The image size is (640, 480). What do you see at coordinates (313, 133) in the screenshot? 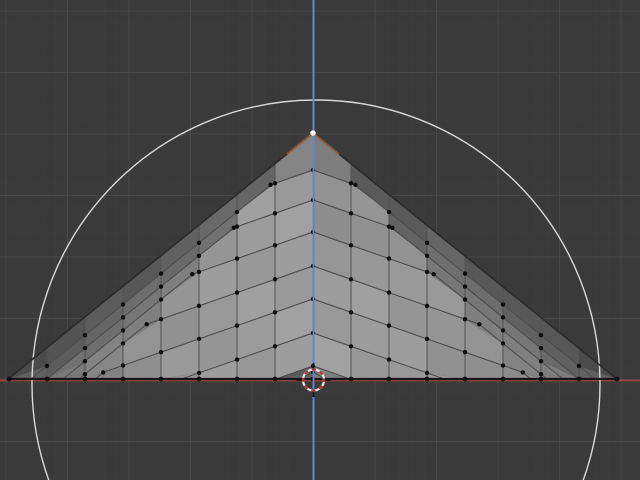
I see `selected-vertex` at bounding box center [313, 133].